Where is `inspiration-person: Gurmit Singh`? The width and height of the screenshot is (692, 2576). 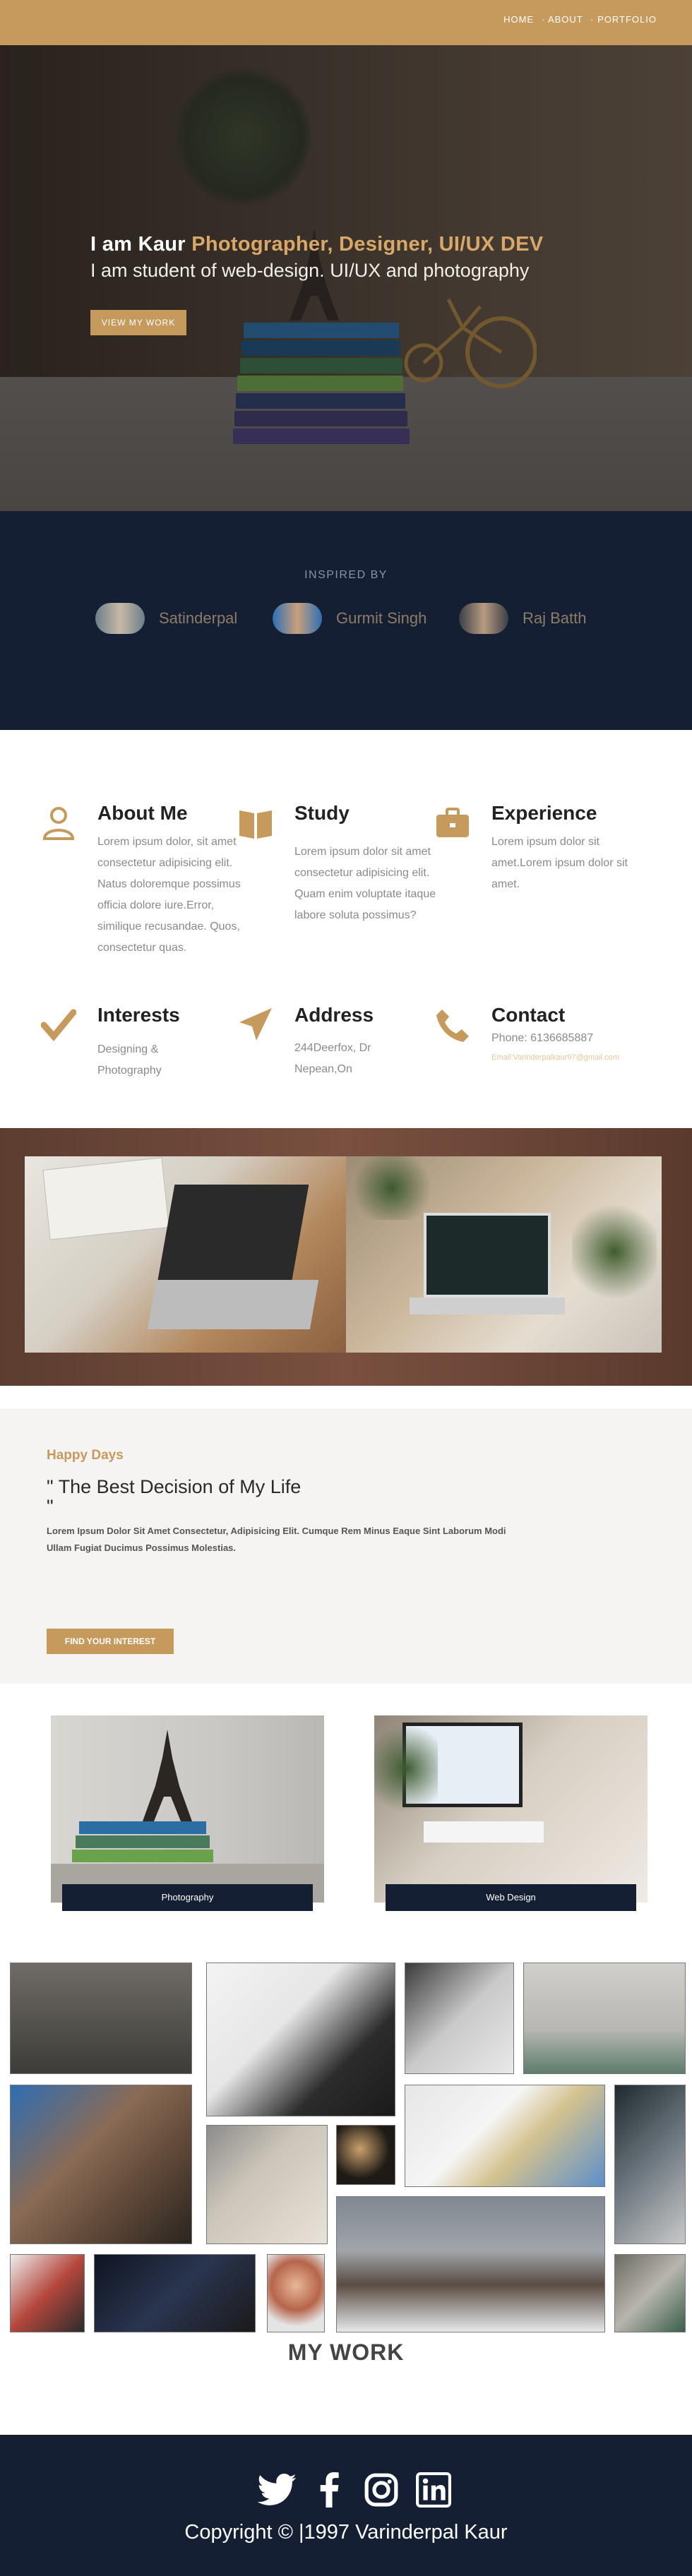 inspiration-person: Gurmit Singh is located at coordinates (349, 618).